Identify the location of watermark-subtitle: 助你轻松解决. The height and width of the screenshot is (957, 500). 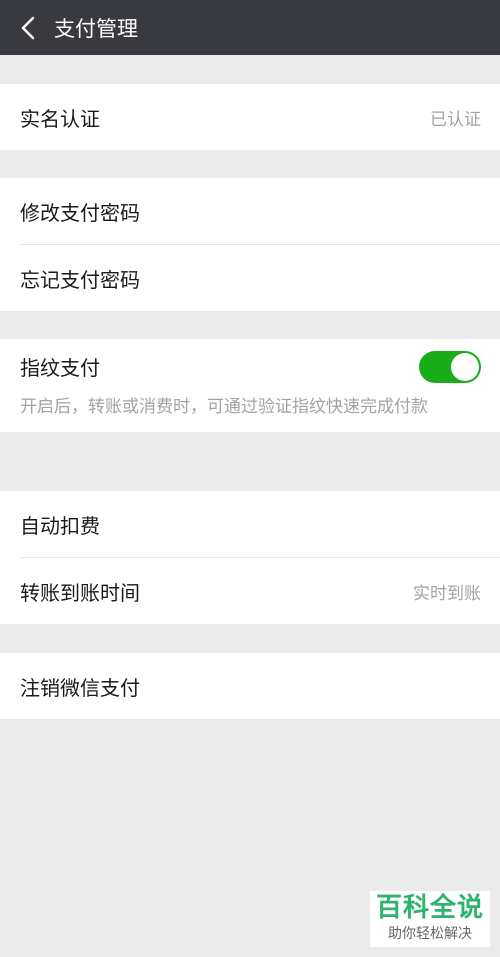
(430, 934).